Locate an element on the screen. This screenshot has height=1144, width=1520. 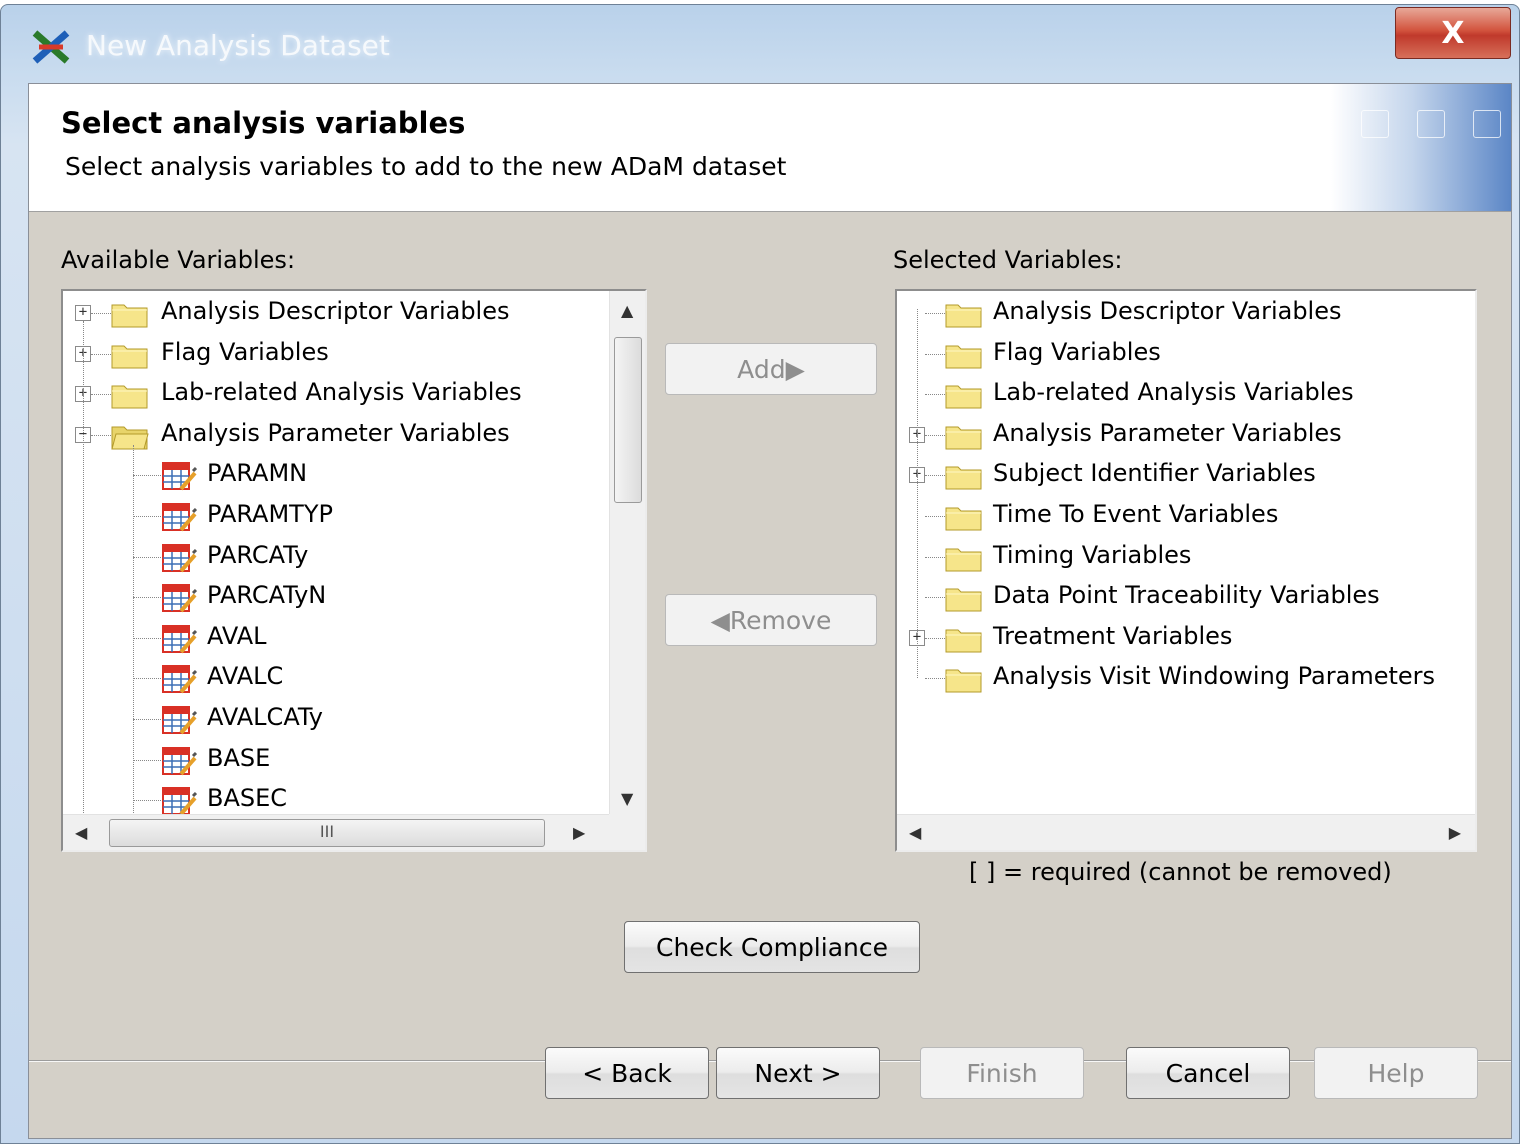
selected-horizontal-scrollbar: ◀ ▶ is located at coordinates (1186, 832).